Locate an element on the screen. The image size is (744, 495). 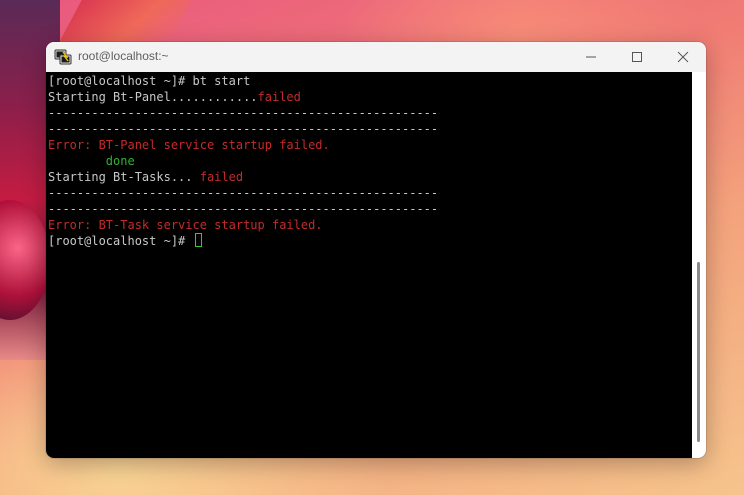
terminal-cursor is located at coordinates (198, 240).